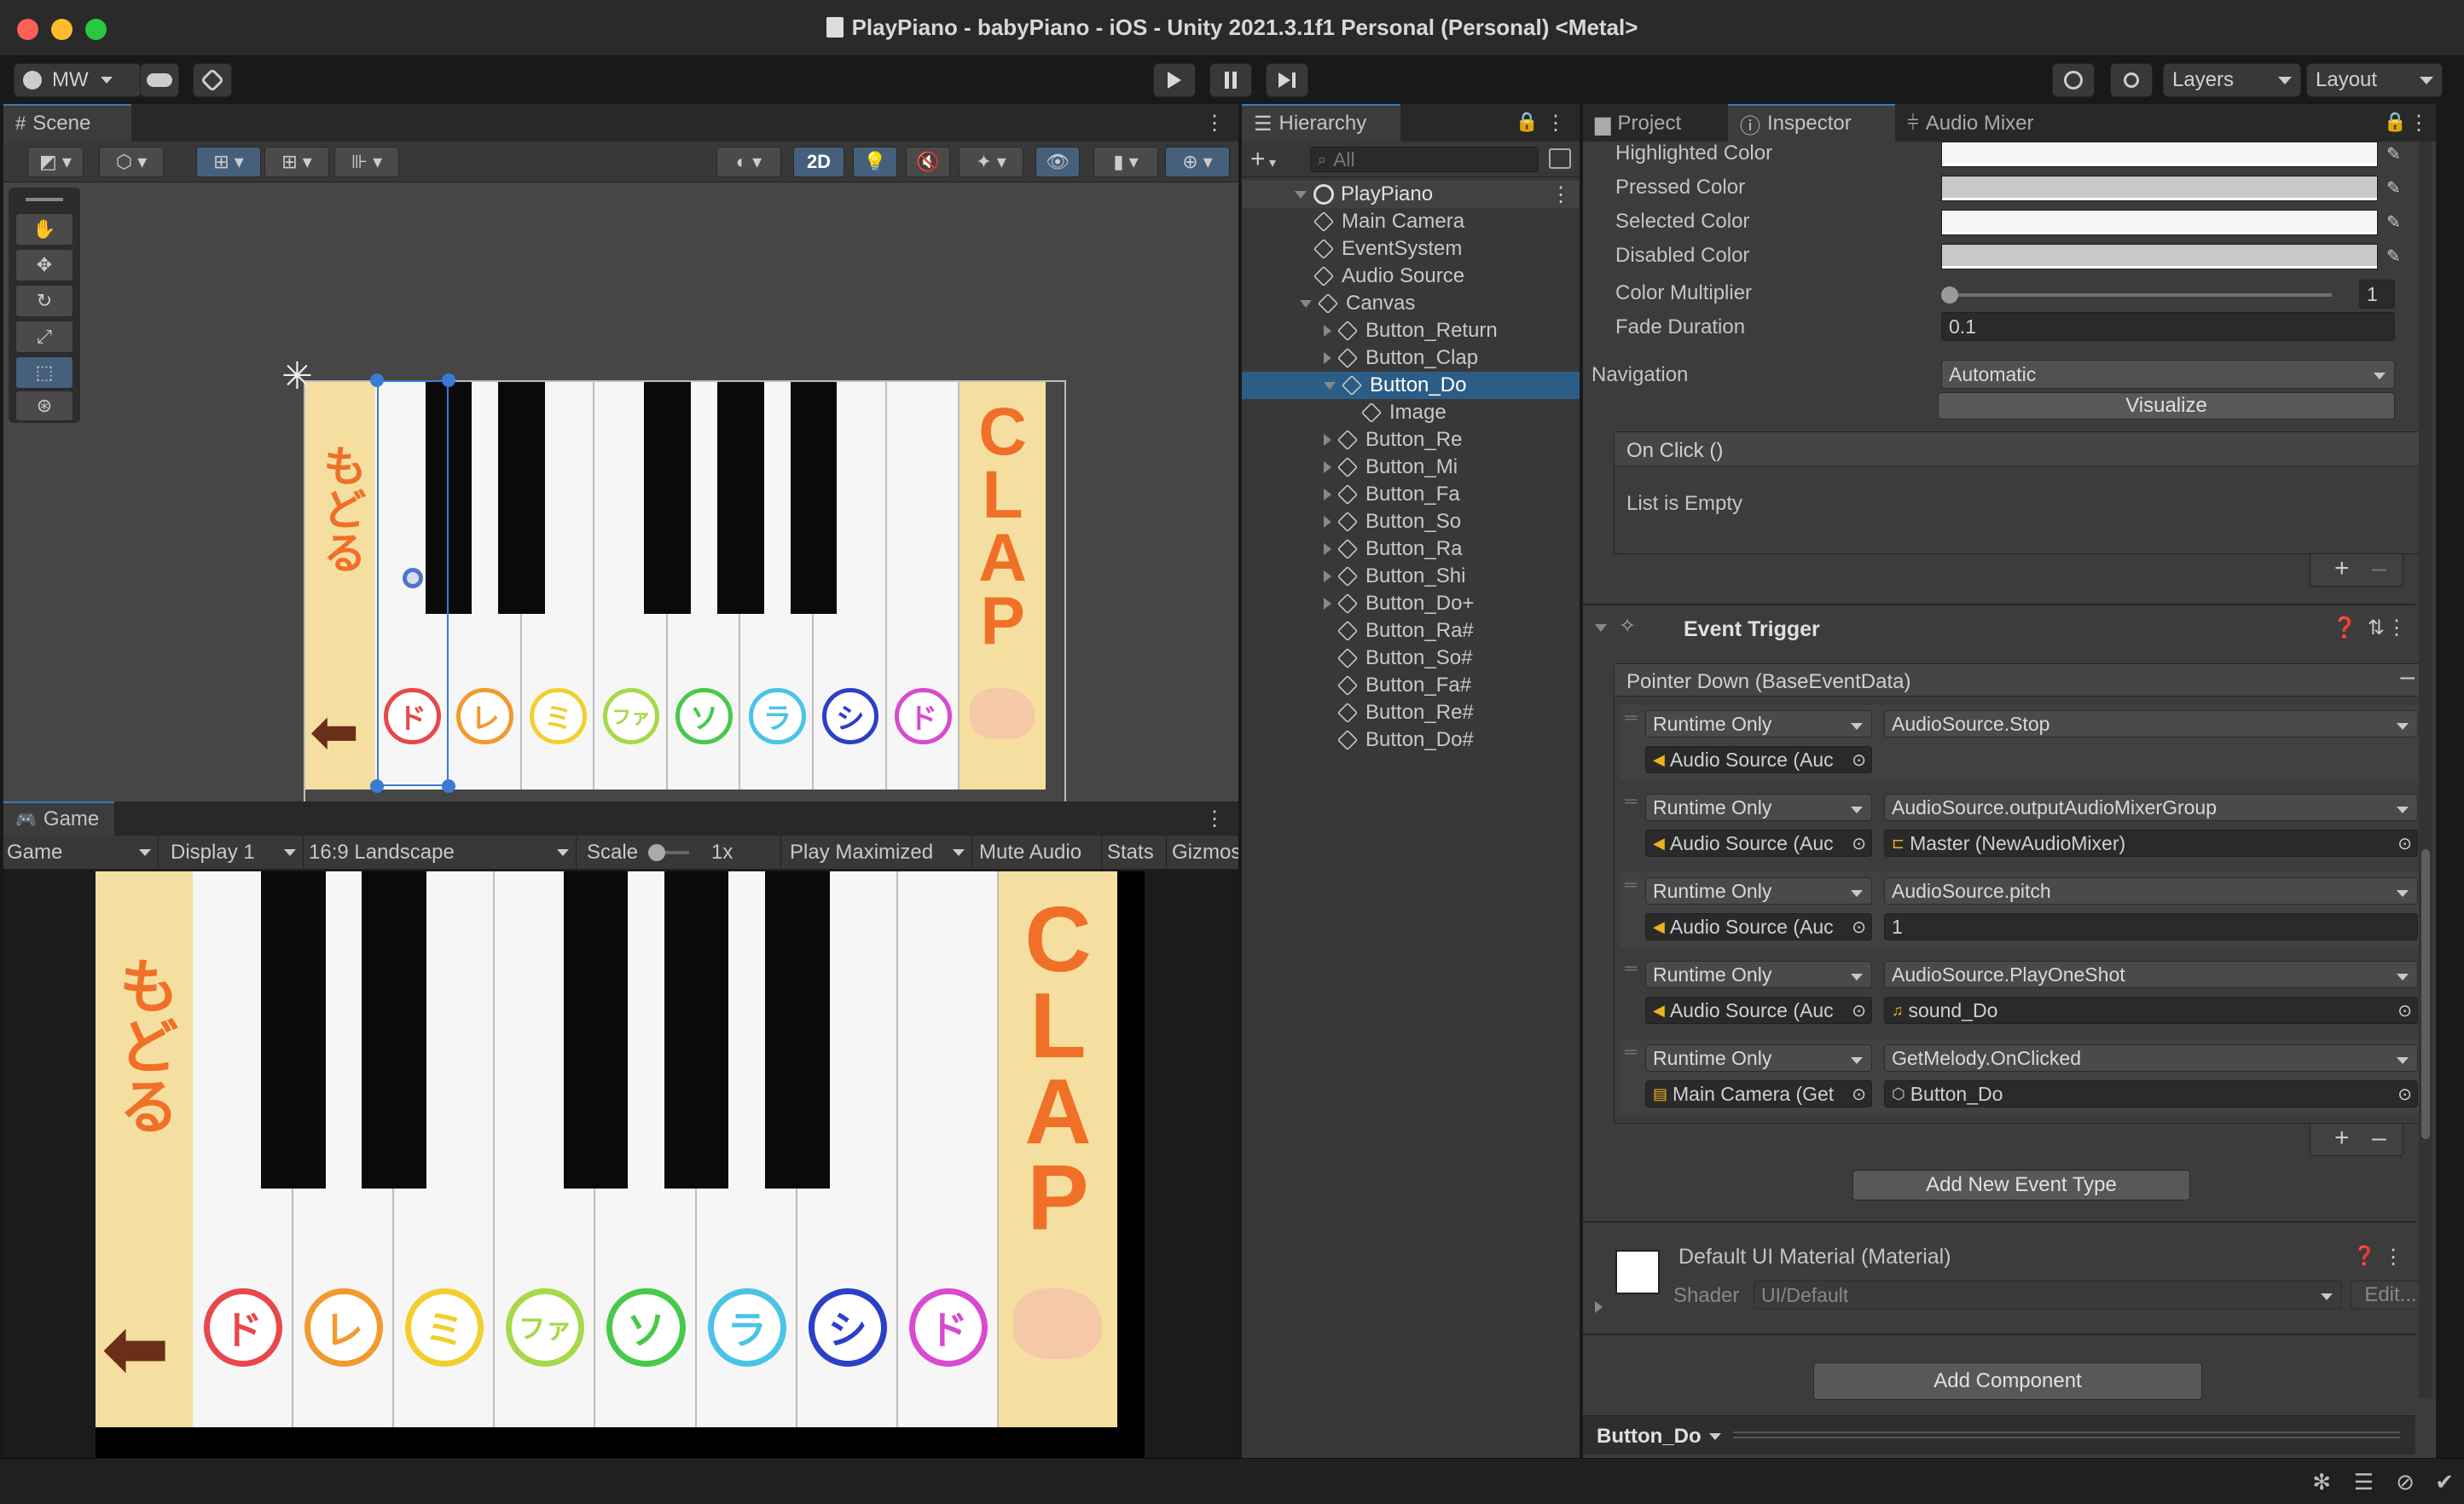  What do you see at coordinates (1758, 1094) in the screenshot?
I see `target-object-field: ▤ Main Camera (Get ⊙` at bounding box center [1758, 1094].